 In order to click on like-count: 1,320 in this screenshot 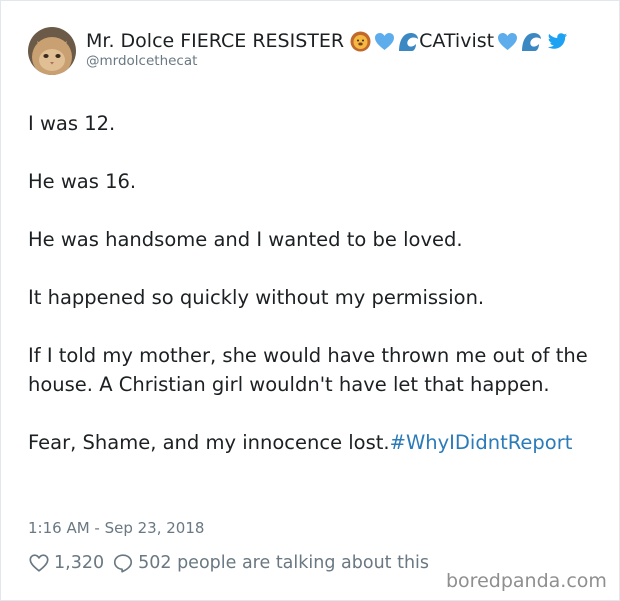, I will do `click(79, 563)`.